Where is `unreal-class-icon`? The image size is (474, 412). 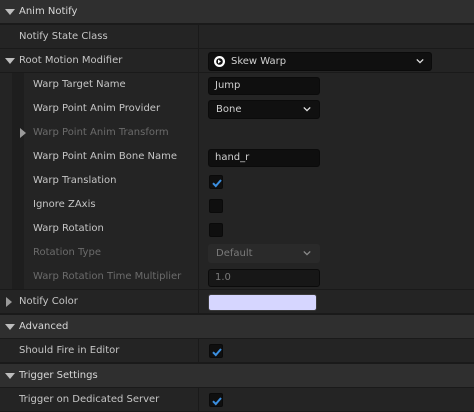
unreal-class-icon is located at coordinates (219, 61).